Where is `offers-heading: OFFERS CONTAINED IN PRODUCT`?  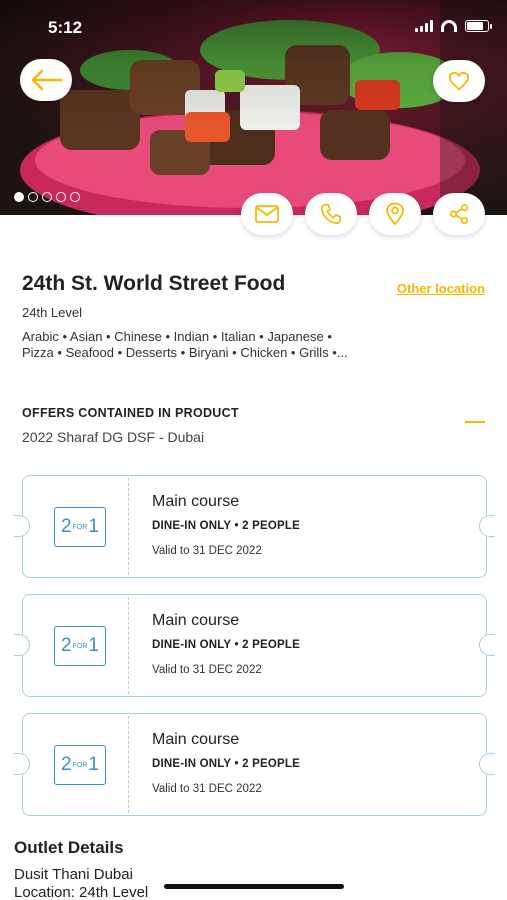 offers-heading: OFFERS CONTAINED IN PRODUCT is located at coordinates (130, 413).